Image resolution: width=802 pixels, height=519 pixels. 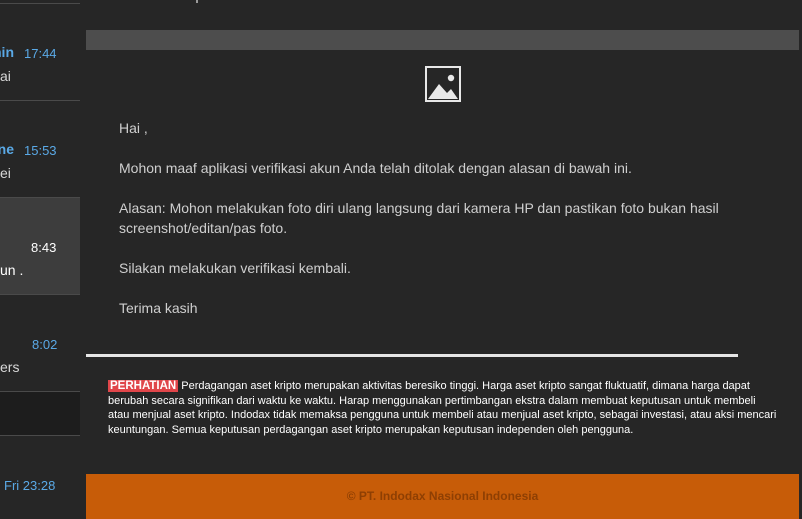 What do you see at coordinates (235, 268) in the screenshot?
I see `email-paragraph: Silakan melakukan verifikasi kembali.` at bounding box center [235, 268].